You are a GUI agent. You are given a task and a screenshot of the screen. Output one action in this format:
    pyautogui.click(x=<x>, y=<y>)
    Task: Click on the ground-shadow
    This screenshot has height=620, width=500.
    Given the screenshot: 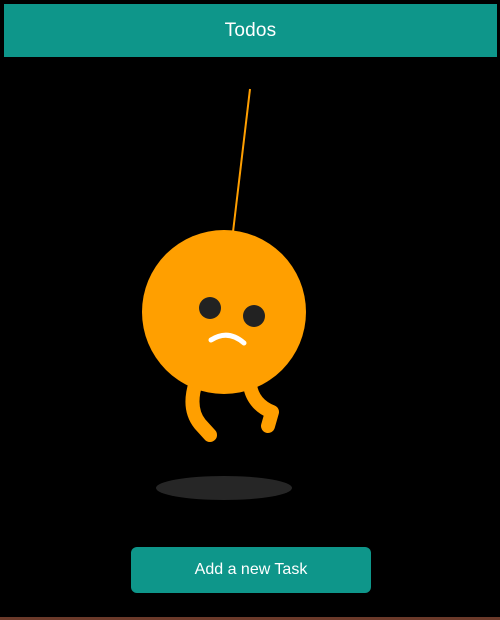 What is the action you would take?
    pyautogui.click(x=224, y=488)
    